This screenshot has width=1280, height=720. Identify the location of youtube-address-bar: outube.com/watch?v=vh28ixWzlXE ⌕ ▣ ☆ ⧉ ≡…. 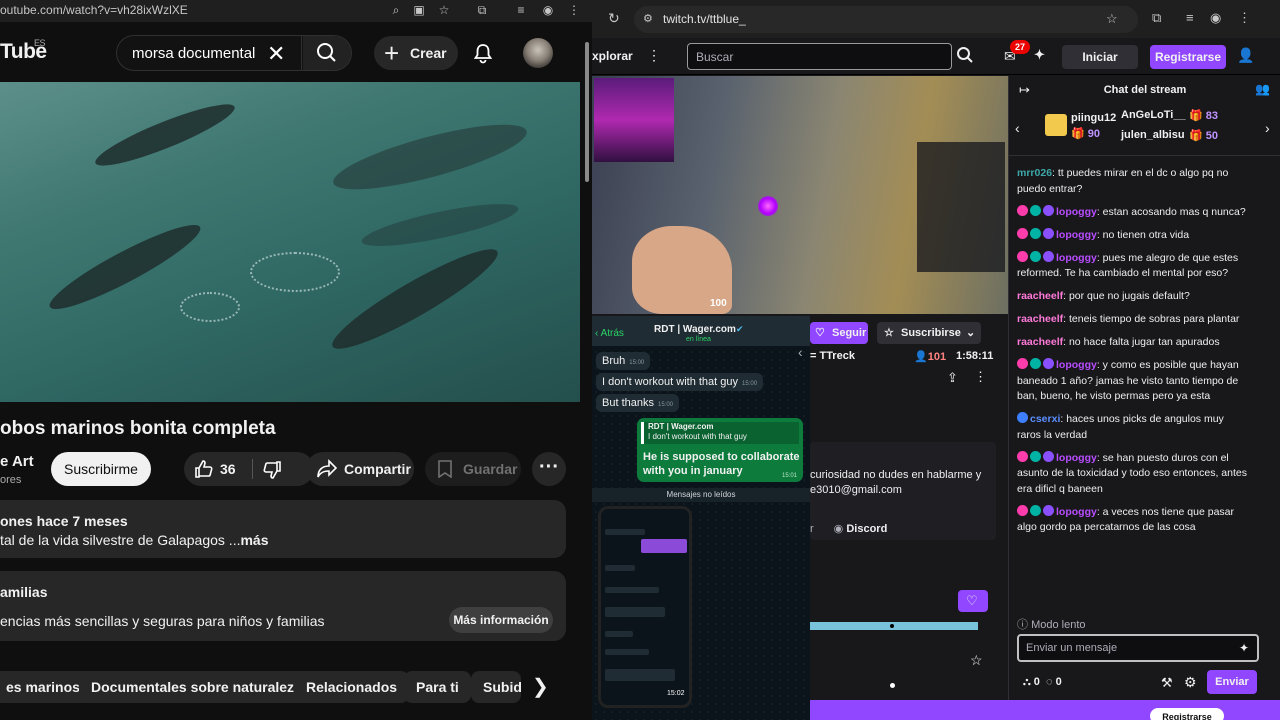
(296, 11).